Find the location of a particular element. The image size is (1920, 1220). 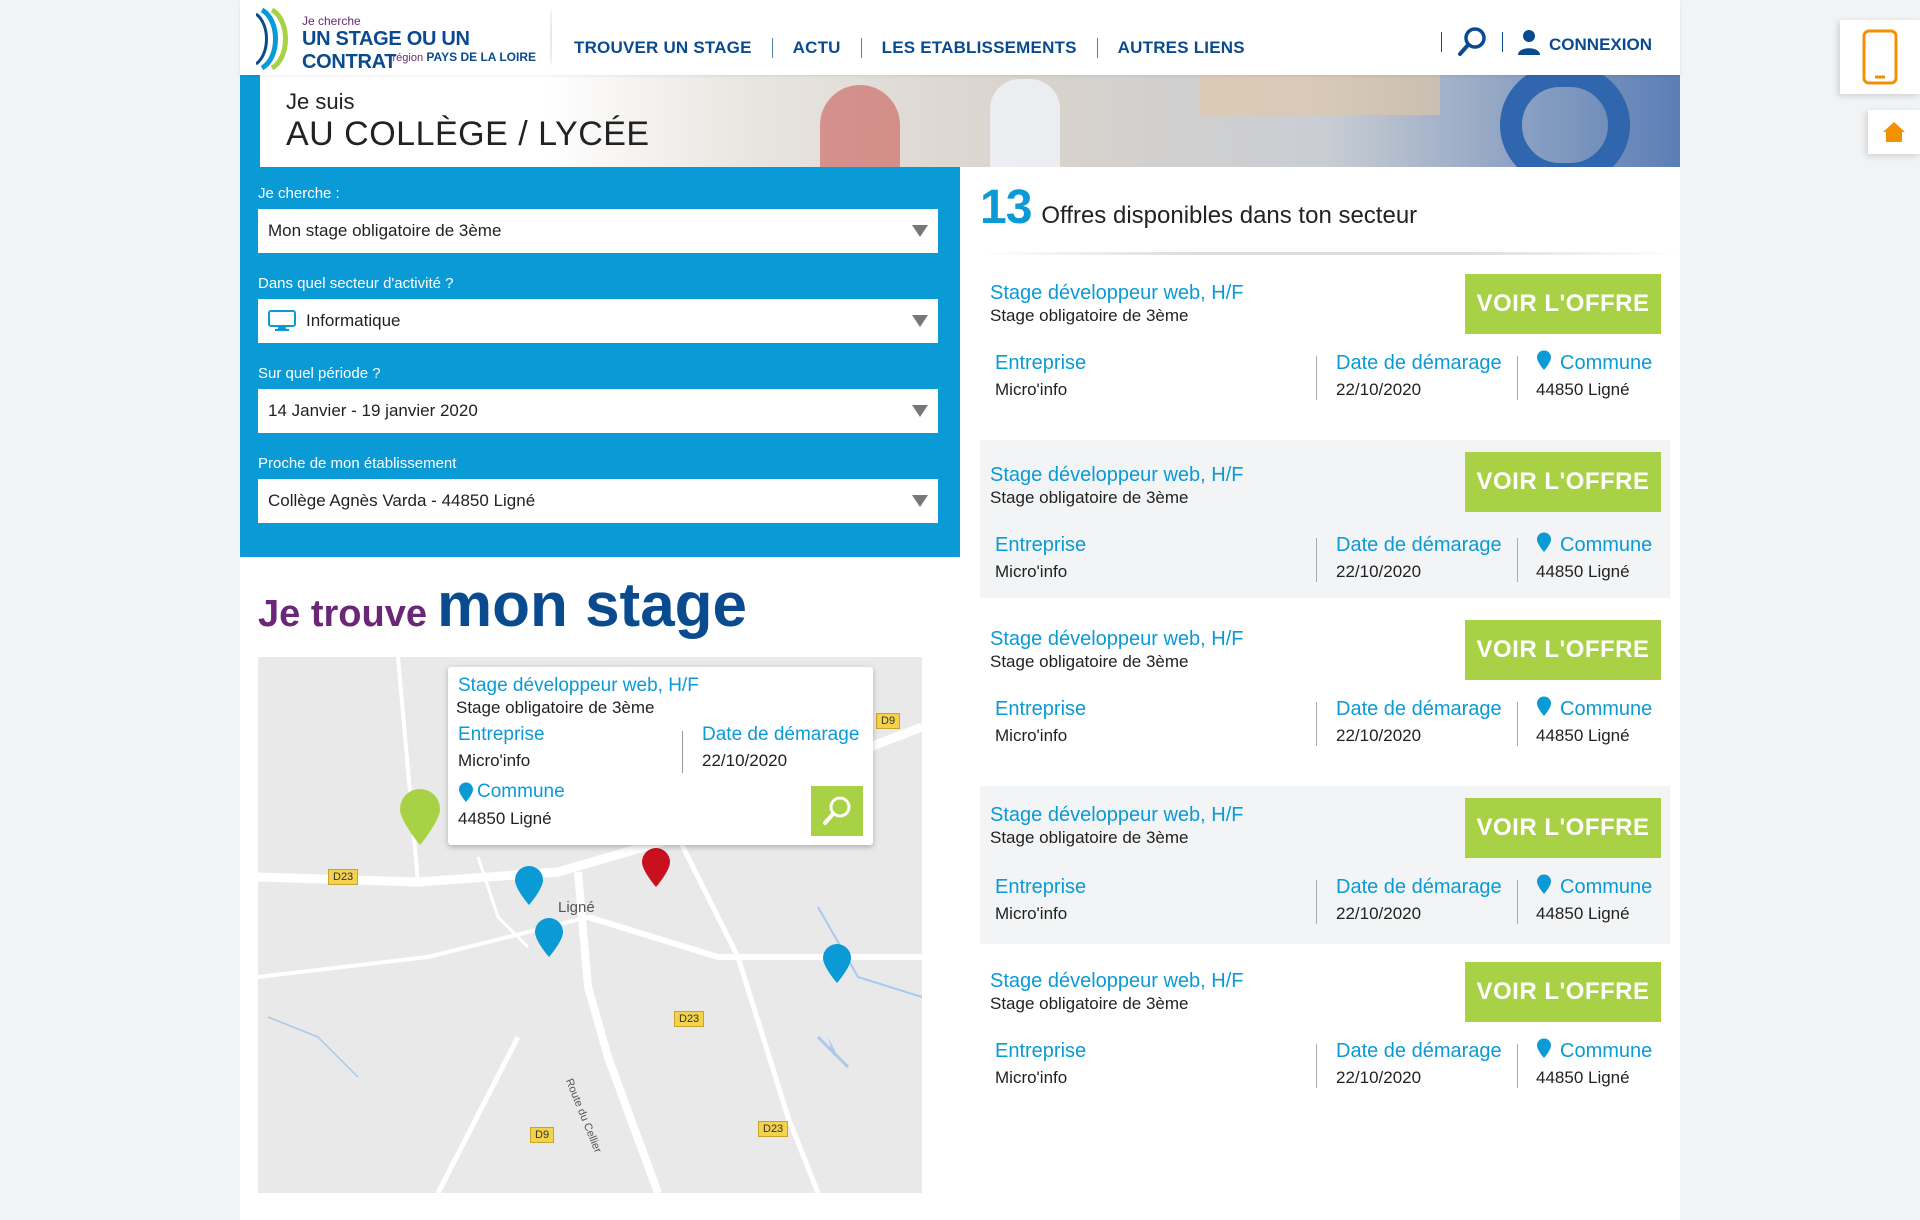

offers-header-rule is located at coordinates (1330, 253).